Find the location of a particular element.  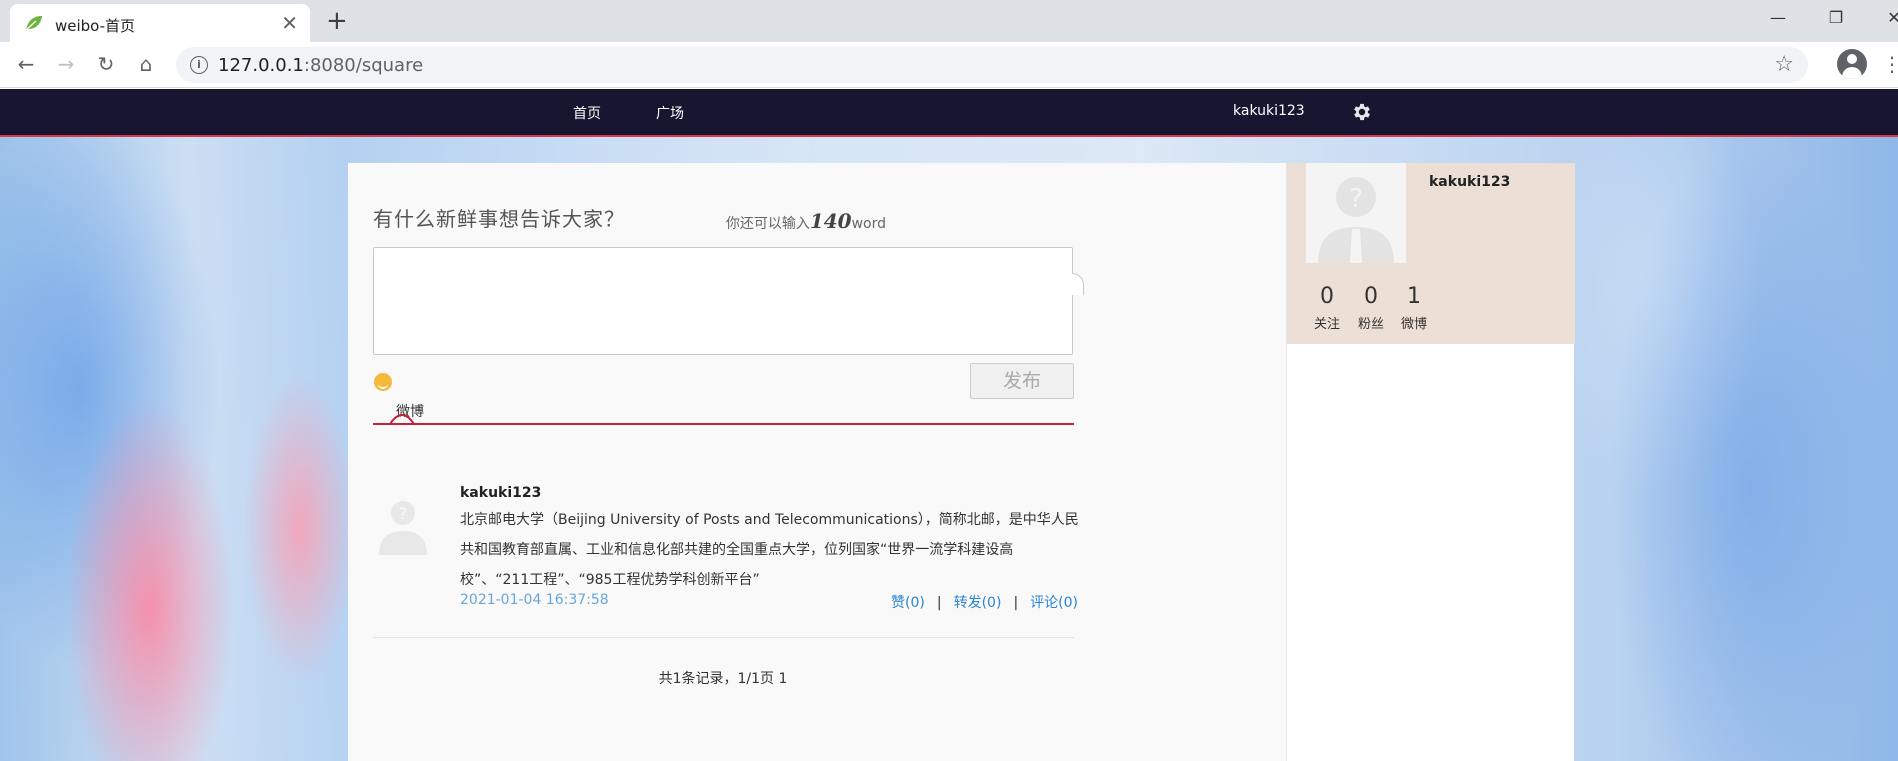

weibo-count: 1 is located at coordinates (1414, 296).